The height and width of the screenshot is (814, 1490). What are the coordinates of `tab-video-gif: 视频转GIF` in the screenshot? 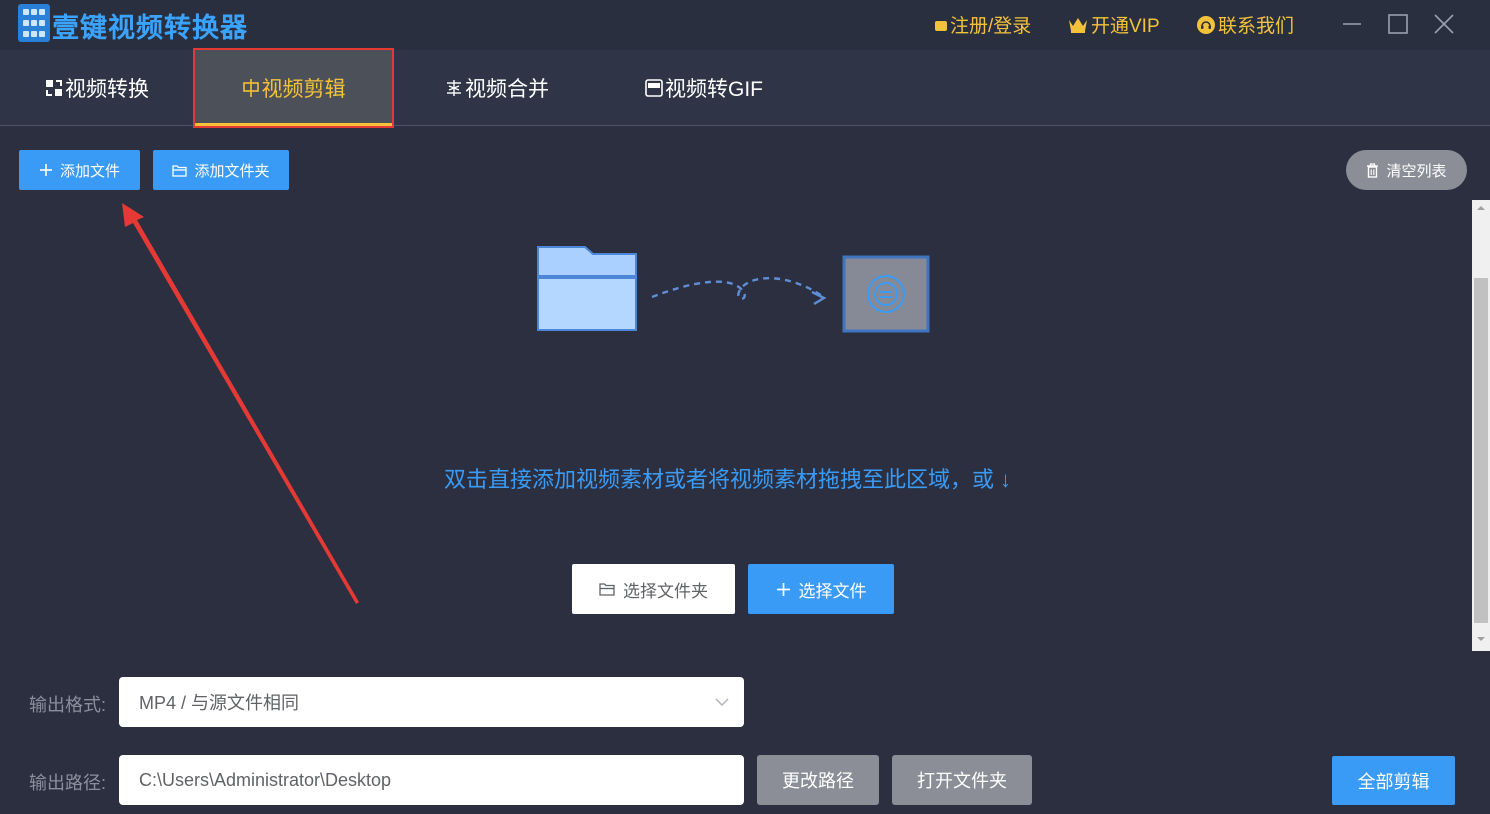 It's located at (704, 88).